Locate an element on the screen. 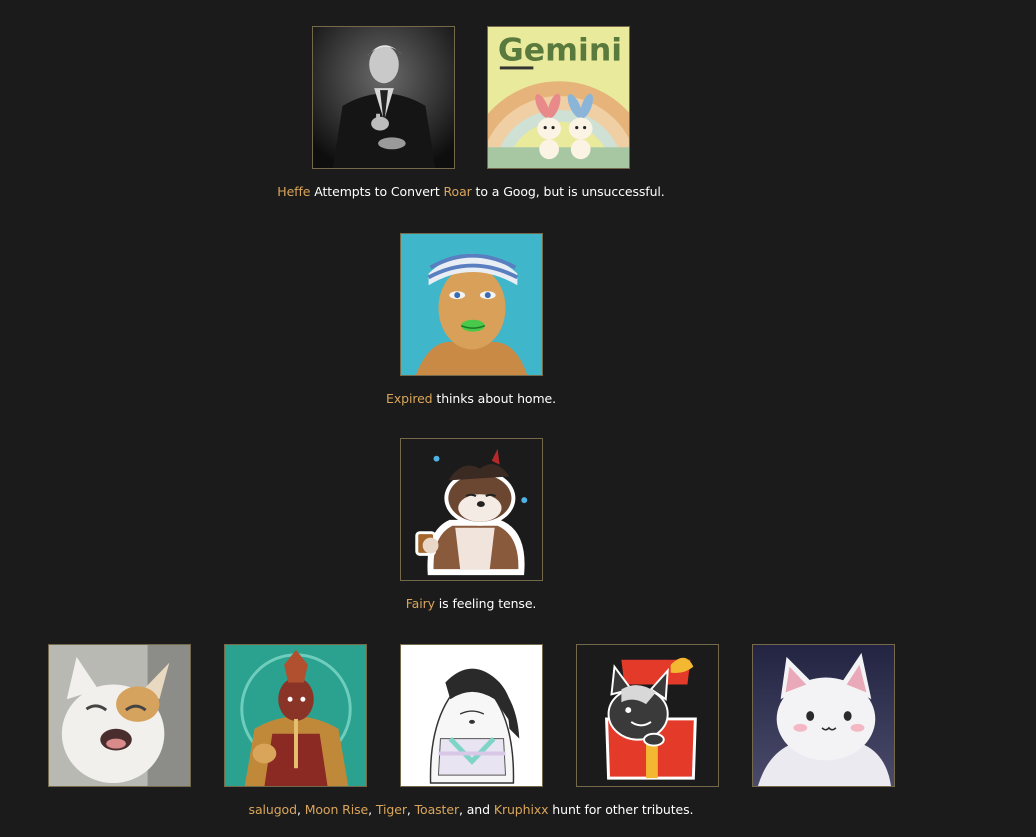 The image size is (1036, 837). white-cat-robe-image is located at coordinates (471, 715).